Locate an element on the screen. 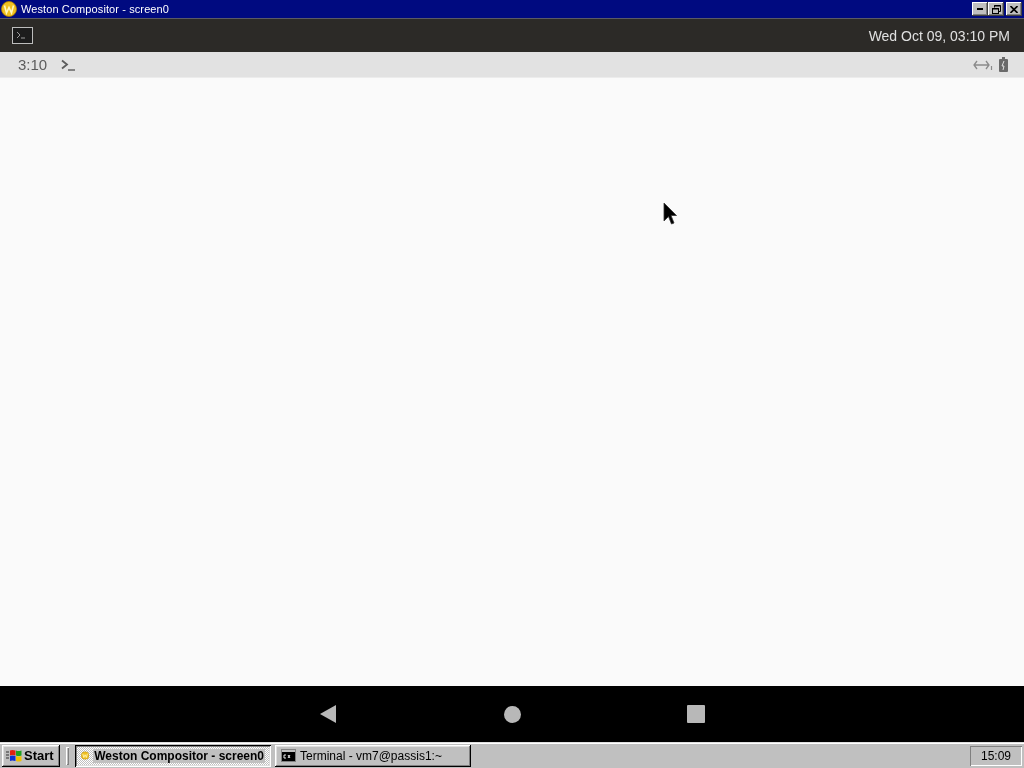 The height and width of the screenshot is (768, 1024). minimize-icon is located at coordinates (980, 9).